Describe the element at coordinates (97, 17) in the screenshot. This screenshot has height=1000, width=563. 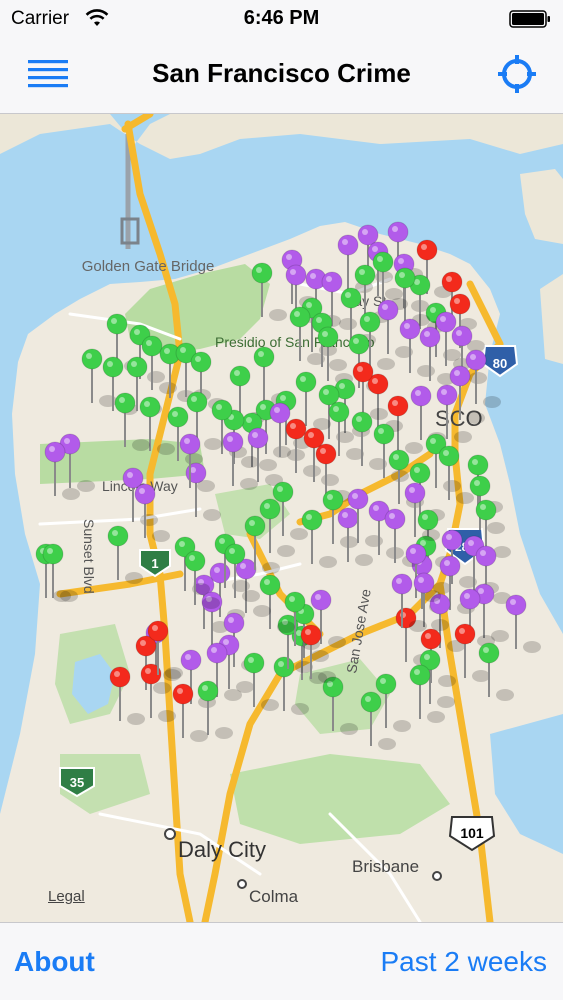
I see `wifi-icon` at that location.